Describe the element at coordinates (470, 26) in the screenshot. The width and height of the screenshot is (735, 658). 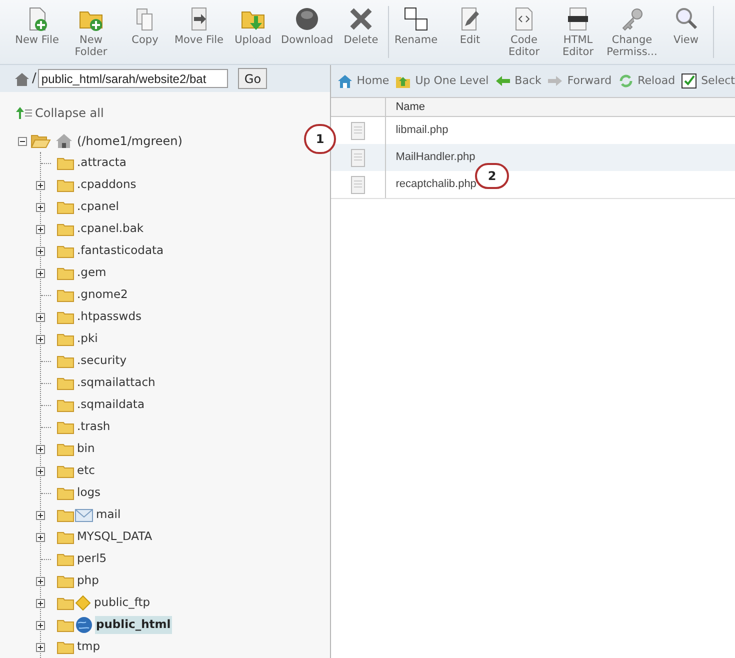
I see `toolbar-button: Edit` at that location.